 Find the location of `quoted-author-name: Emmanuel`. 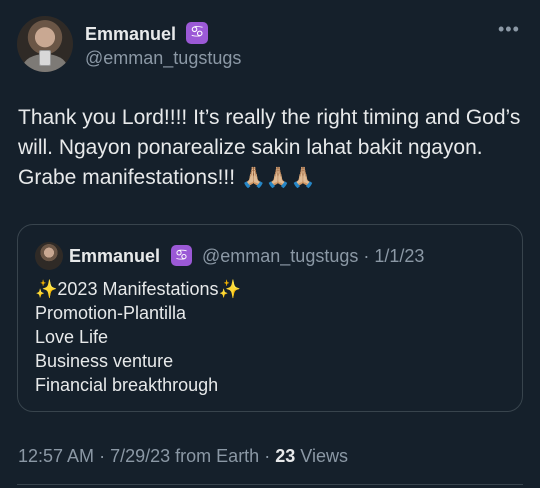

quoted-author-name: Emmanuel is located at coordinates (115, 256).